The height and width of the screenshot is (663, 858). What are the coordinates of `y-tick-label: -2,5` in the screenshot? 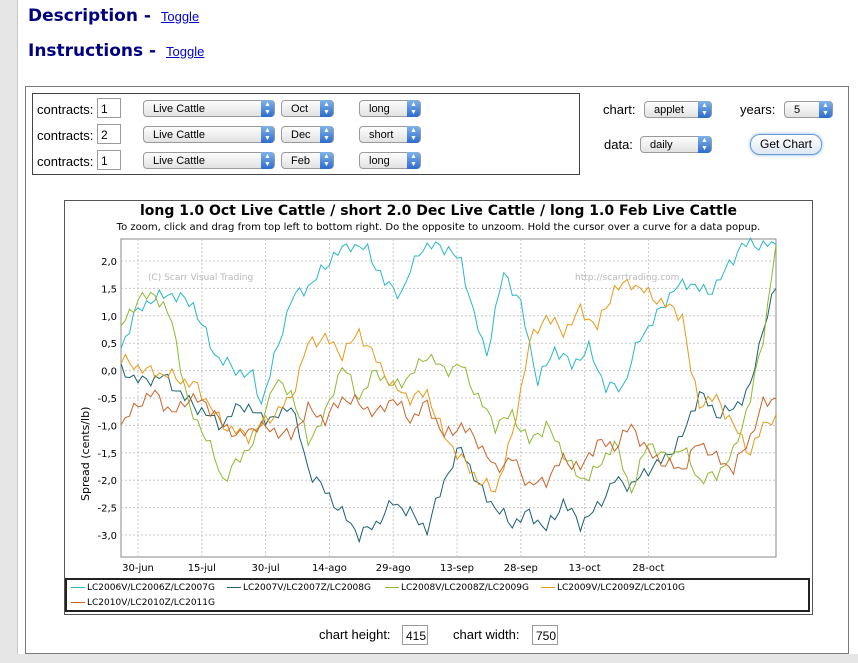 It's located at (107, 509).